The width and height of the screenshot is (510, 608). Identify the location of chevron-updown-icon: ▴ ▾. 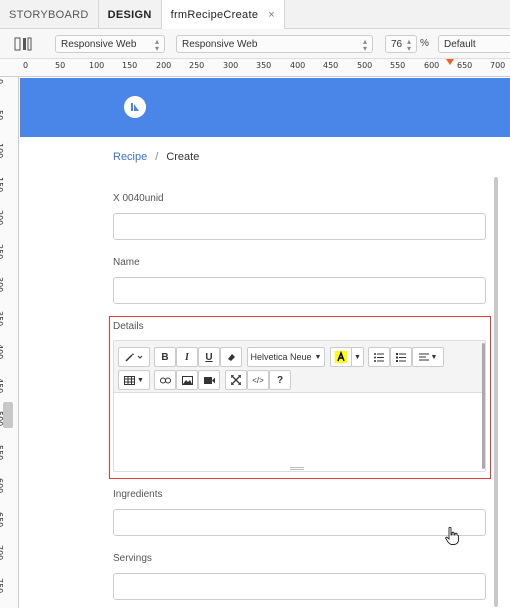
(156, 45).